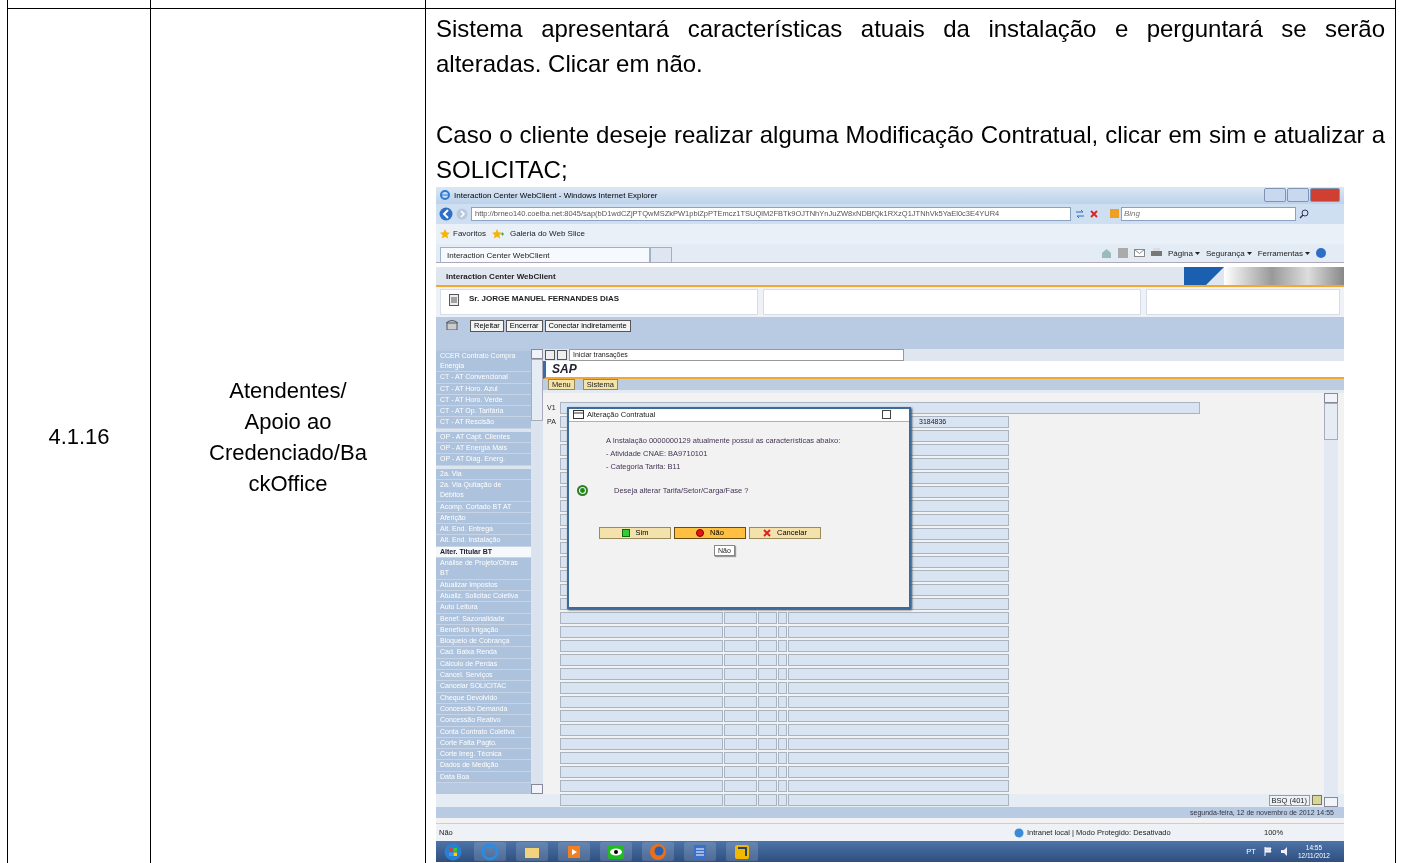 Image resolution: width=1402 pixels, height=863 pixels. Describe the element at coordinates (453, 851) in the screenshot. I see `start-button` at that location.